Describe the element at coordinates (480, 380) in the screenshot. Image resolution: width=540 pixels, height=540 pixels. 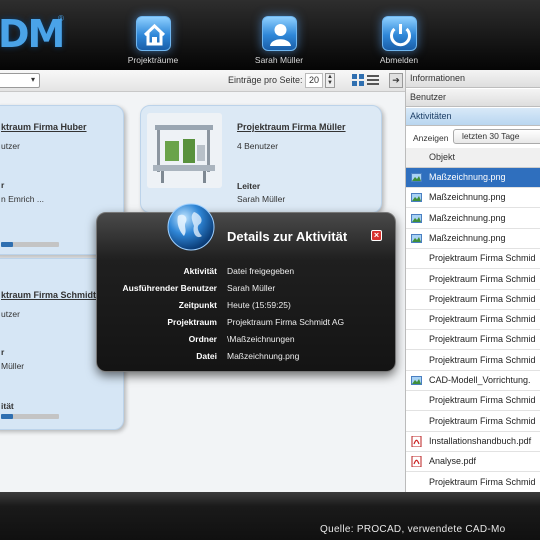
I see `activity-row-label: CAD-Modell_Vorrichtung.` at that location.